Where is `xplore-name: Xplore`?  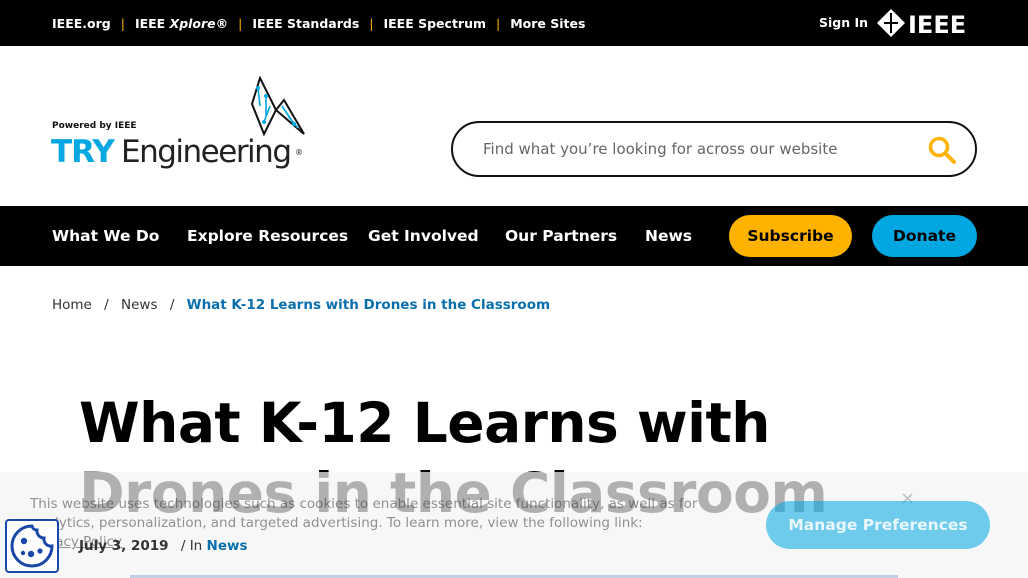
xplore-name: Xplore is located at coordinates (192, 23).